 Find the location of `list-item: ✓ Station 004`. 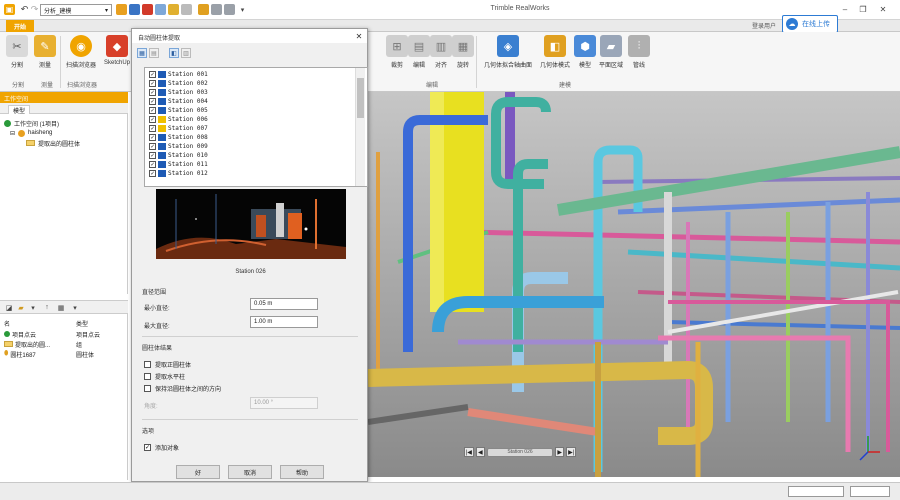

list-item: ✓ Station 004 is located at coordinates (178, 101).